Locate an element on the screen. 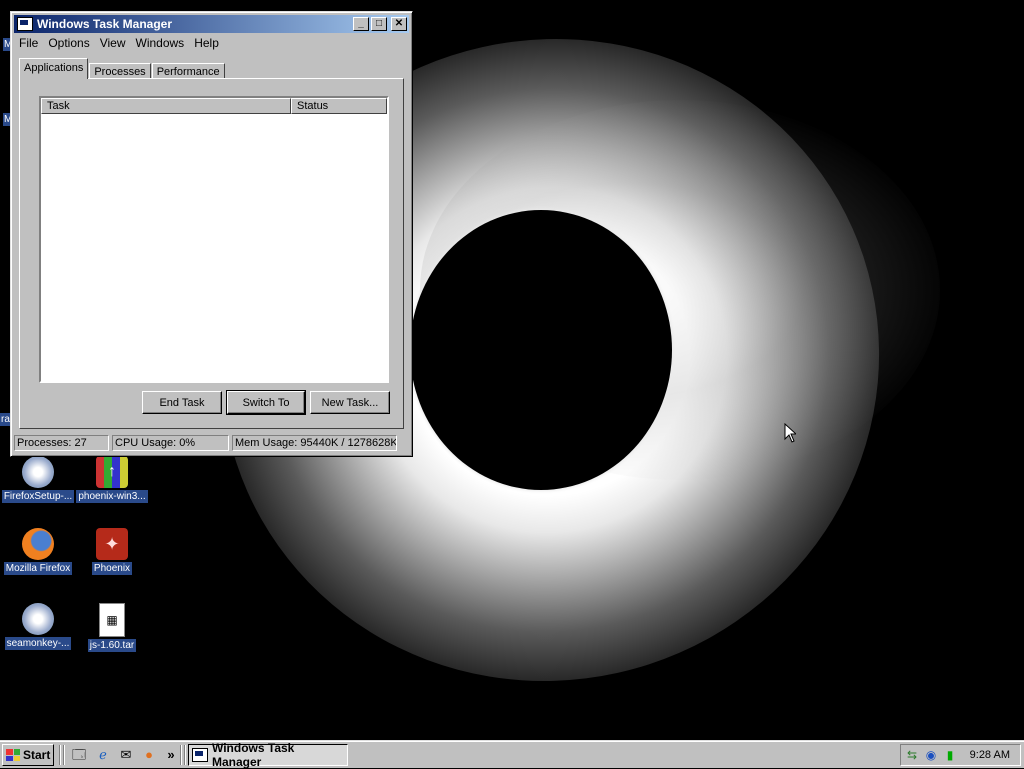 This screenshot has height=769, width=1024. window-title: Windows Task Manager is located at coordinates (105, 24).